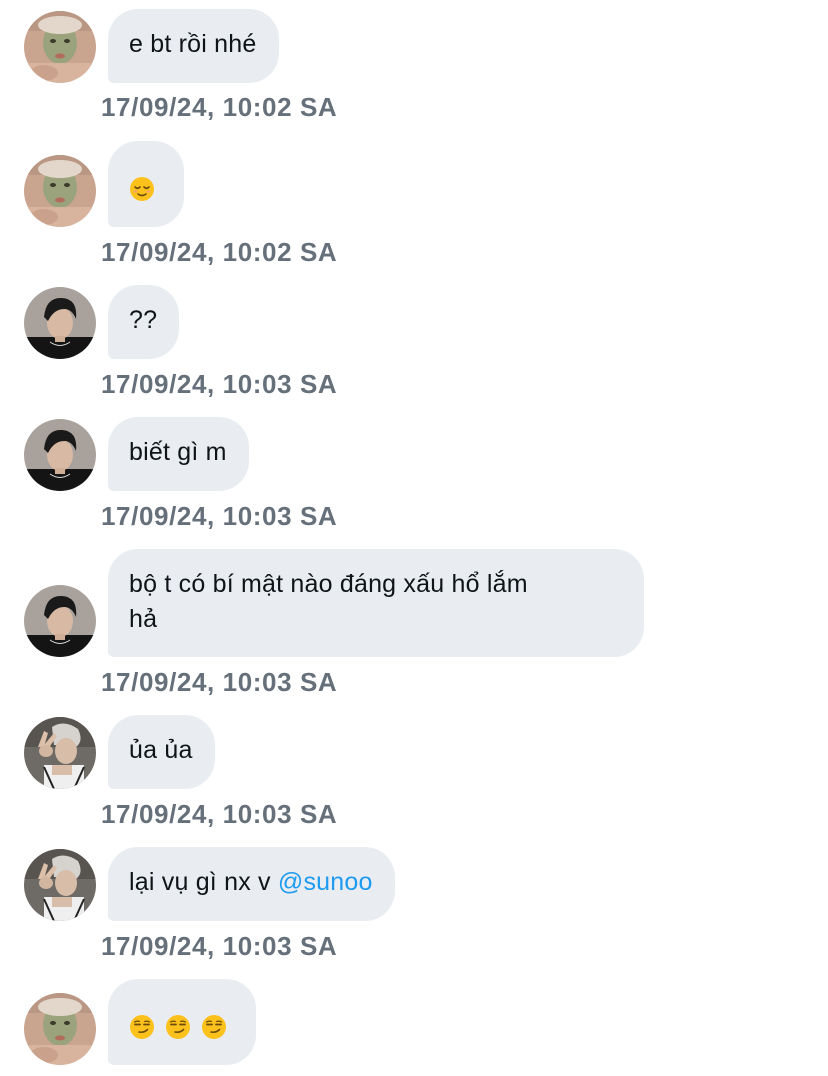 Image resolution: width=828 pixels, height=1076 pixels. I want to click on message-bubble: e bt rồi nhé, so click(193, 46).